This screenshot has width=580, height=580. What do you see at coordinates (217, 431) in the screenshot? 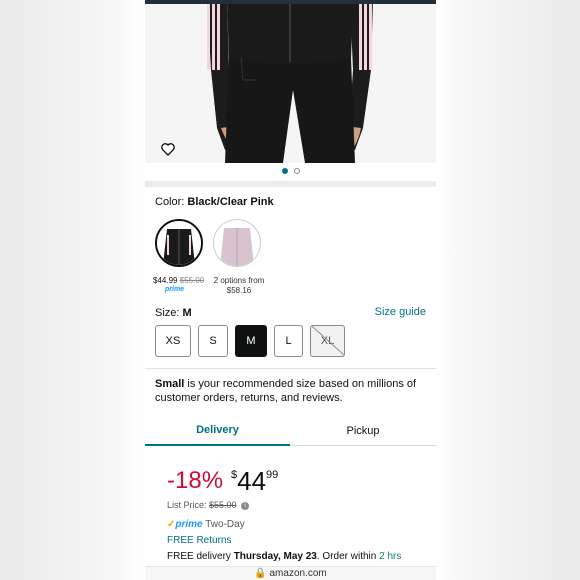
I see `tab-delivery: Delivery` at bounding box center [217, 431].